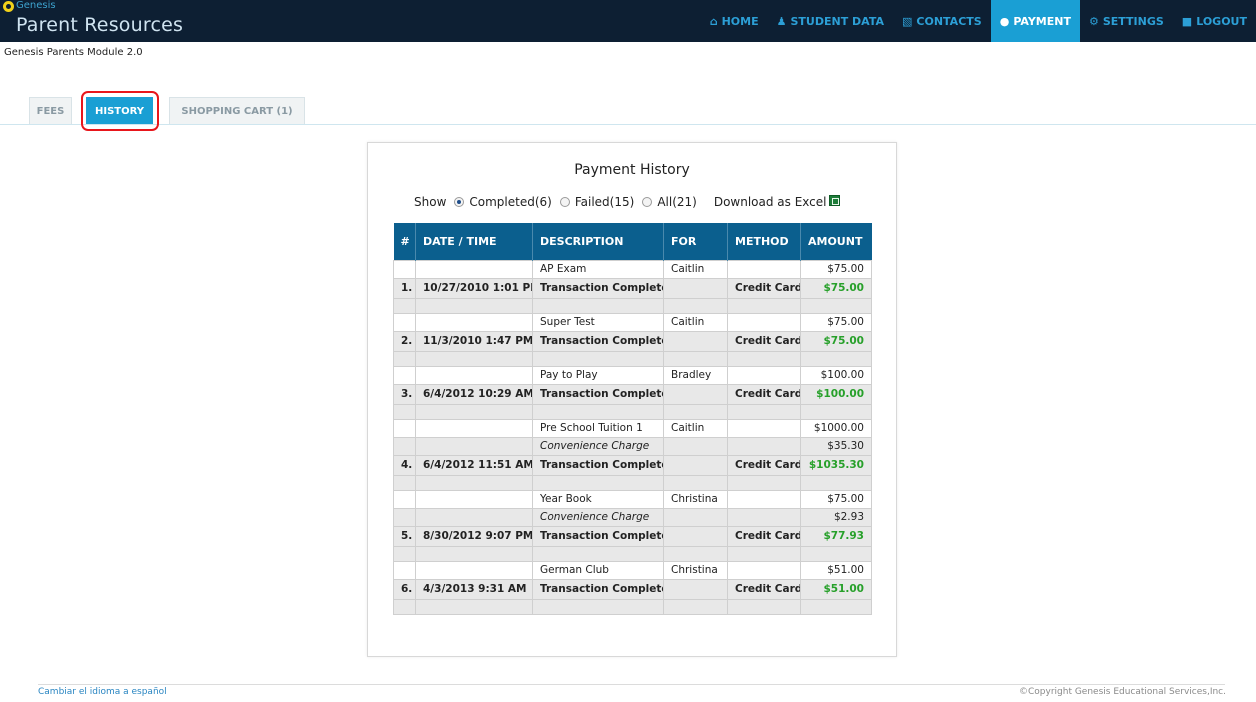 The width and height of the screenshot is (1256, 702). I want to click on description-cell: Year Book, so click(598, 499).